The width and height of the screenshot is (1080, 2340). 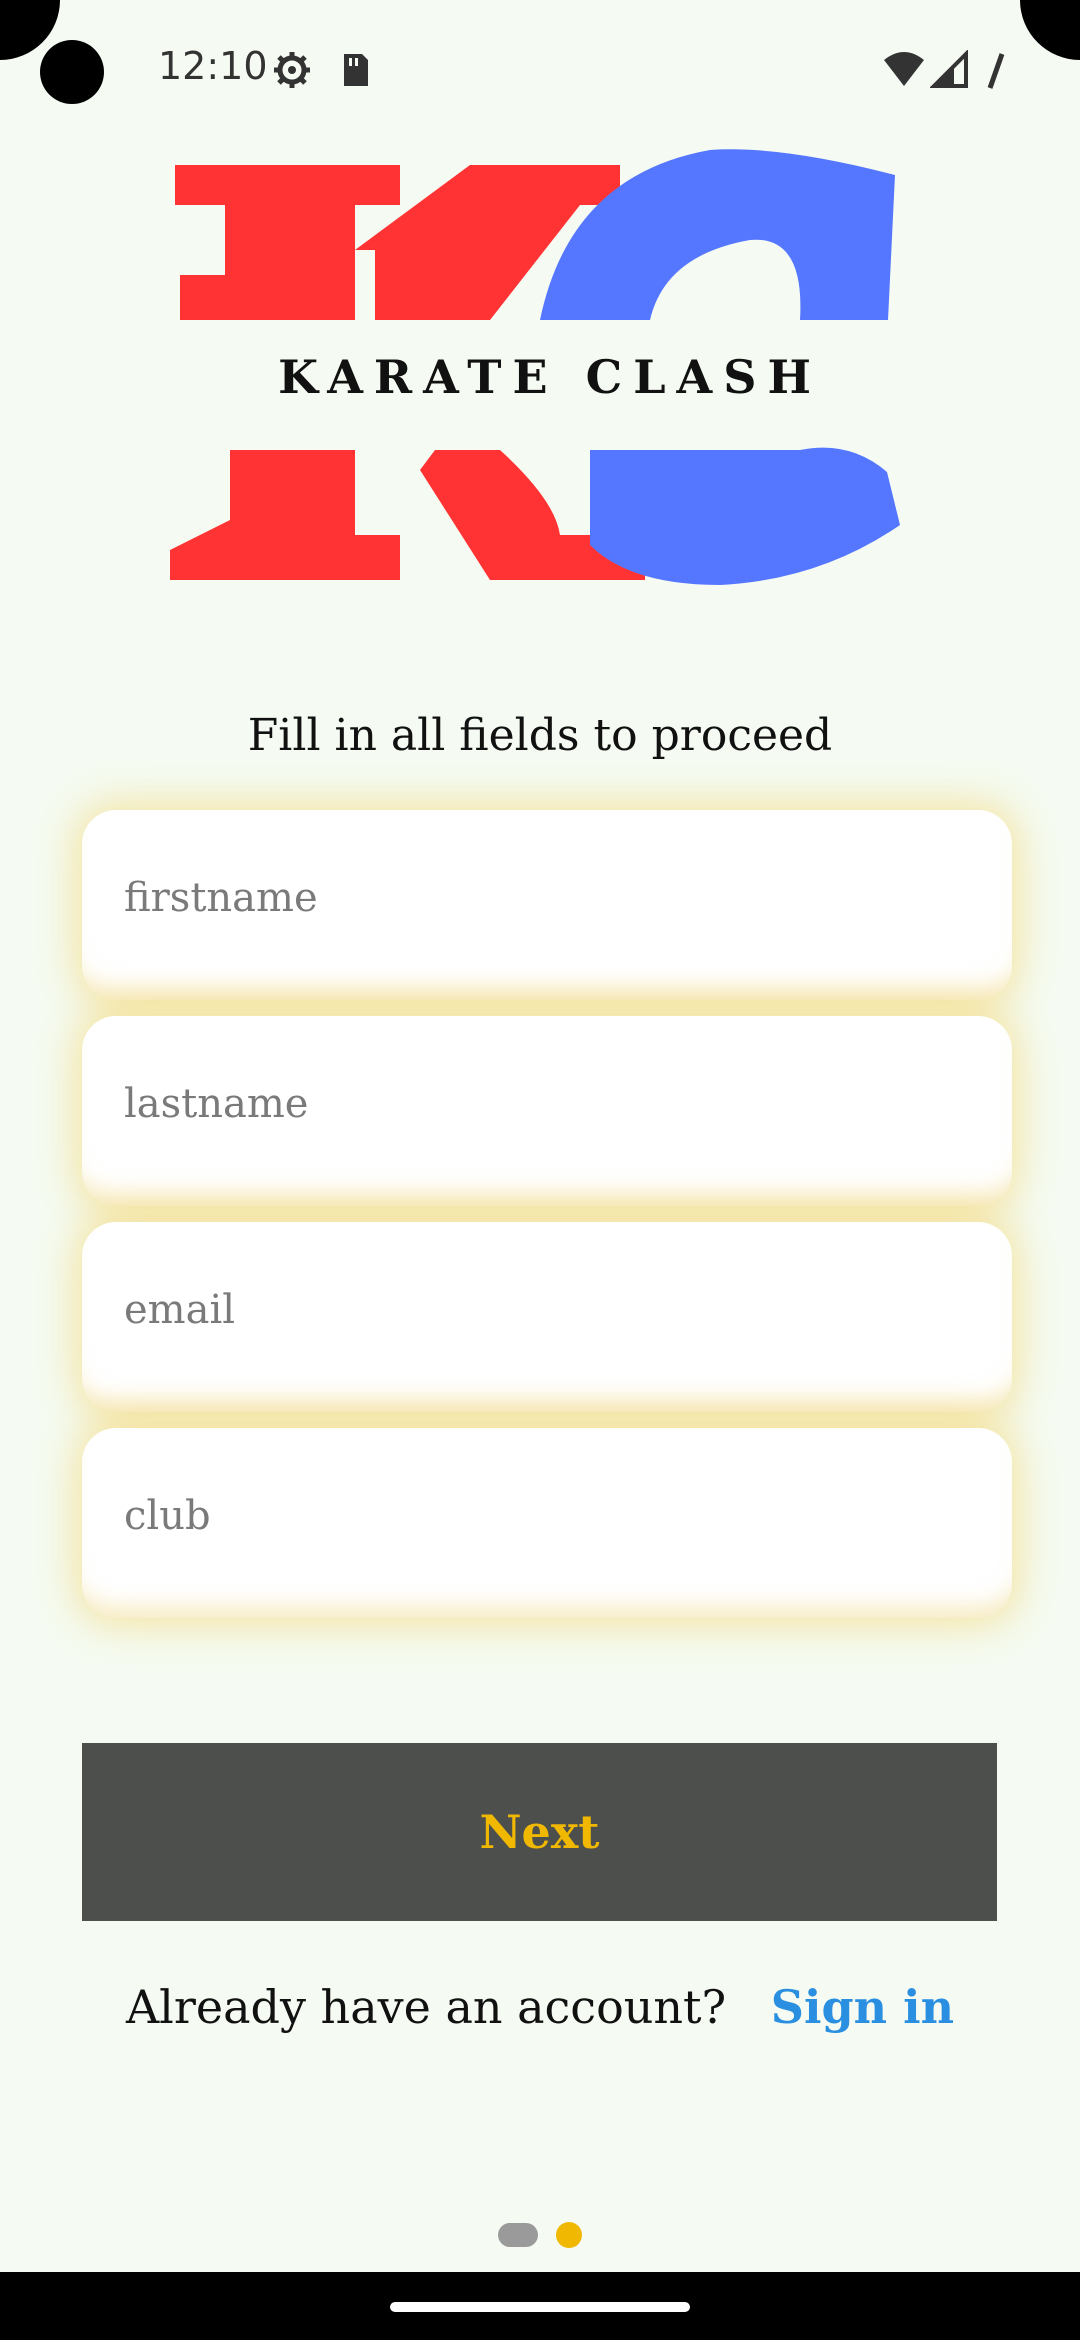 I want to click on karate-clash-logo: KARATE CLASH, so click(x=540, y=370).